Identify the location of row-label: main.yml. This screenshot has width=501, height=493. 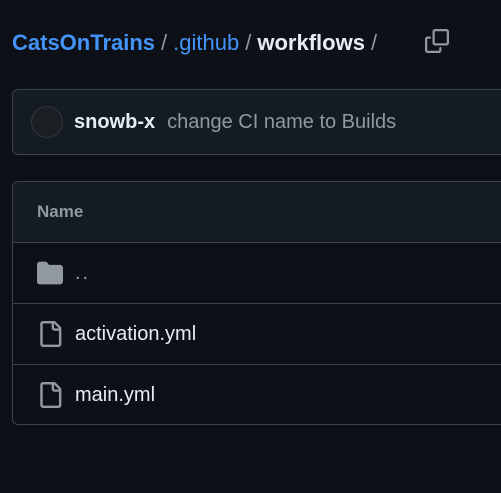
(115, 395).